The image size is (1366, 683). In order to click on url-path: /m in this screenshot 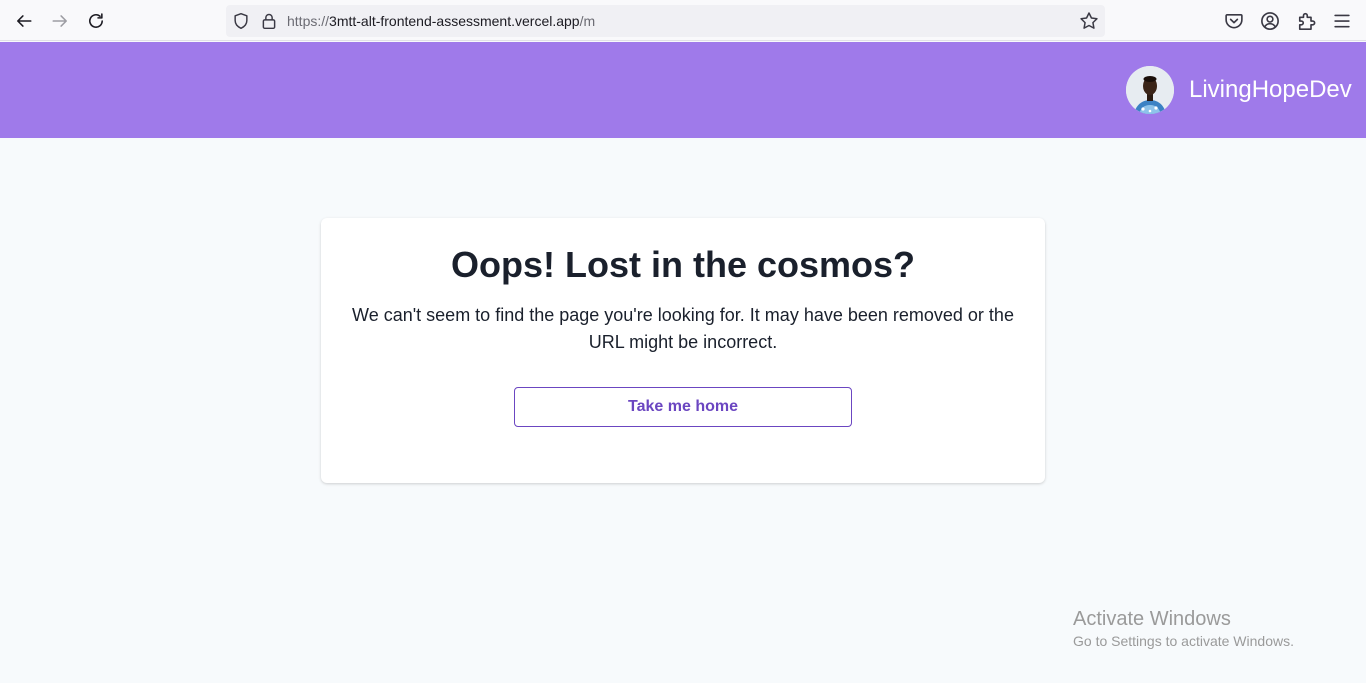, I will do `click(587, 21)`.